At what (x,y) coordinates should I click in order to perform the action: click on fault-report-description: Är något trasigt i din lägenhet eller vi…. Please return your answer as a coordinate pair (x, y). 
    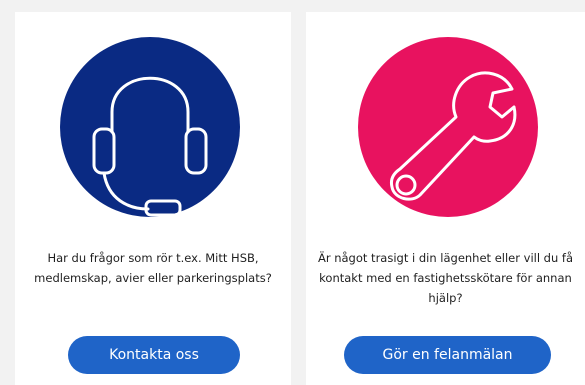
    Looking at the image, I should click on (445, 278).